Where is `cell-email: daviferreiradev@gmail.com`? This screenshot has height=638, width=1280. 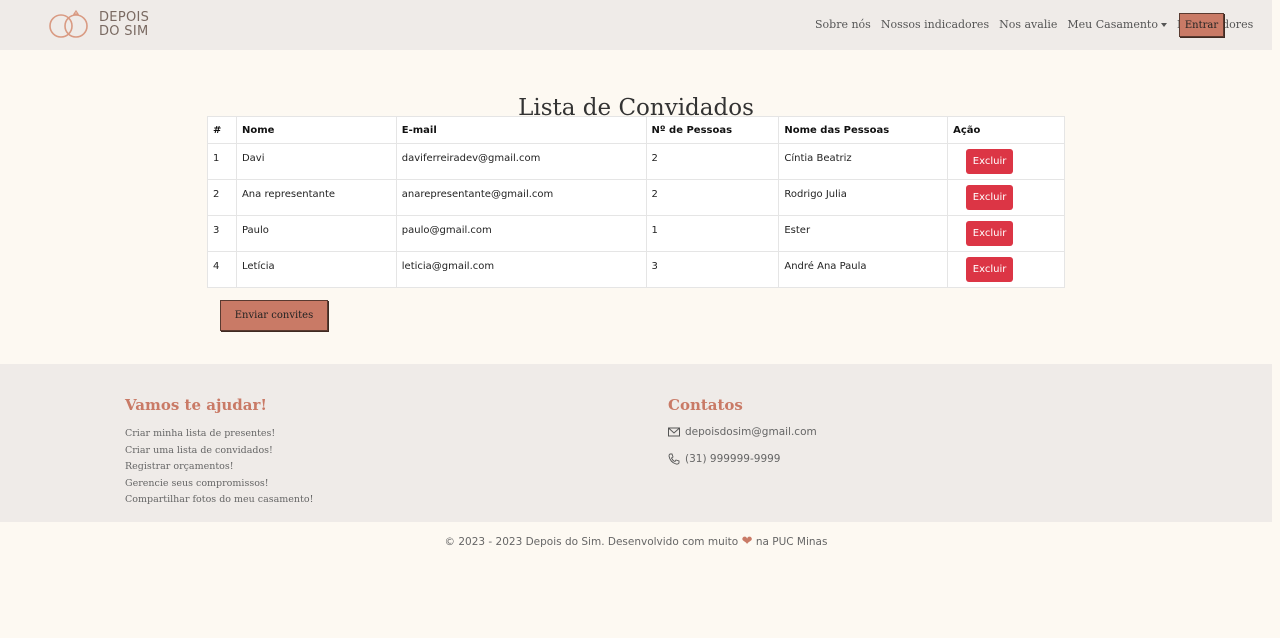
cell-email: daviferreiradev@gmail.com is located at coordinates (521, 161).